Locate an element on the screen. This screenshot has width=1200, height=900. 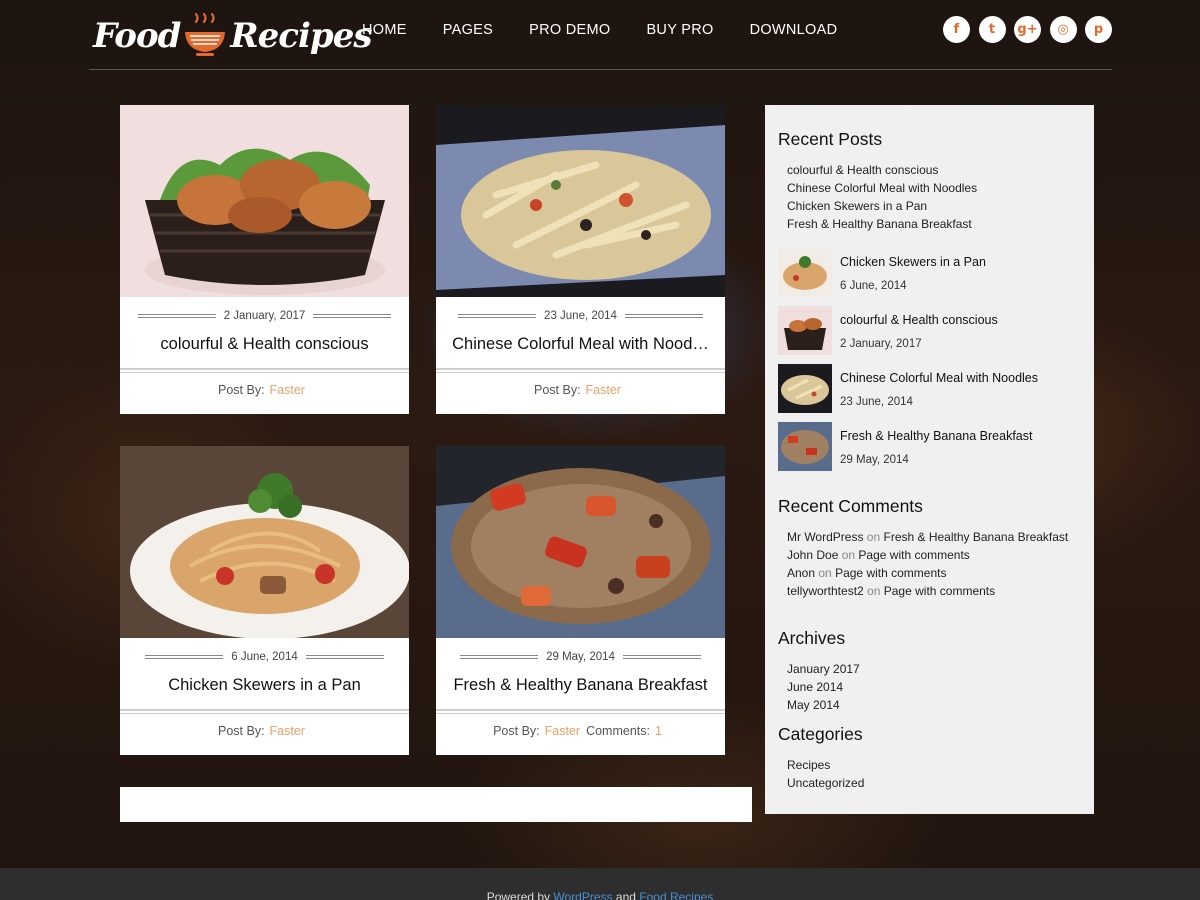
archive-link: January 2017 is located at coordinates (823, 669).